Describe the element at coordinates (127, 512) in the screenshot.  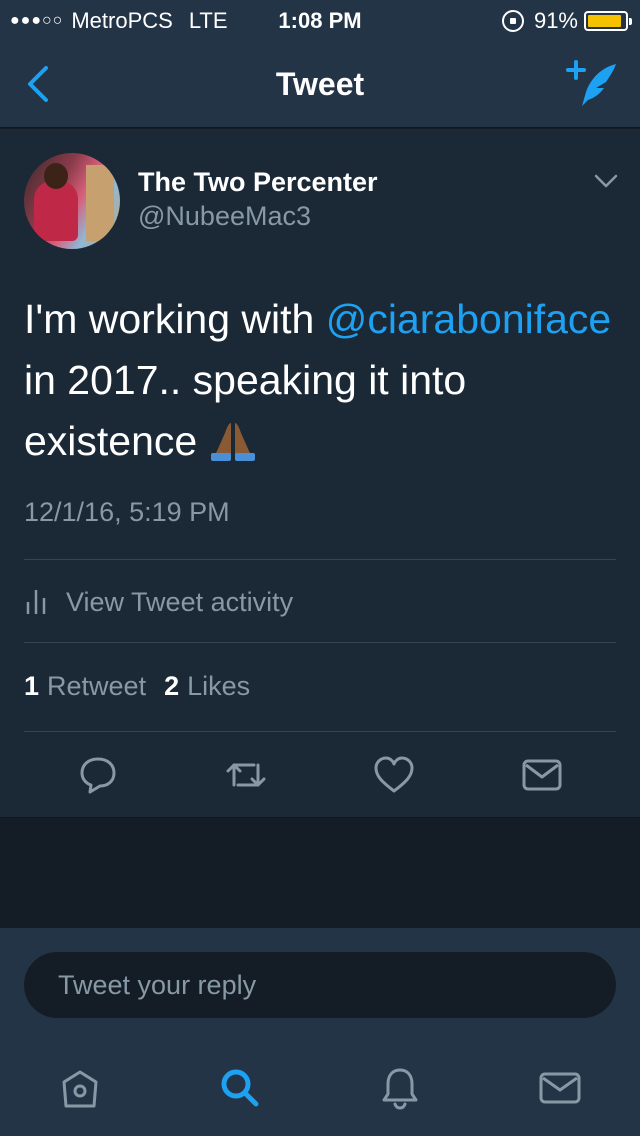
I see `tweet-timestamp: 12/1/16, 5:19 PM` at that location.